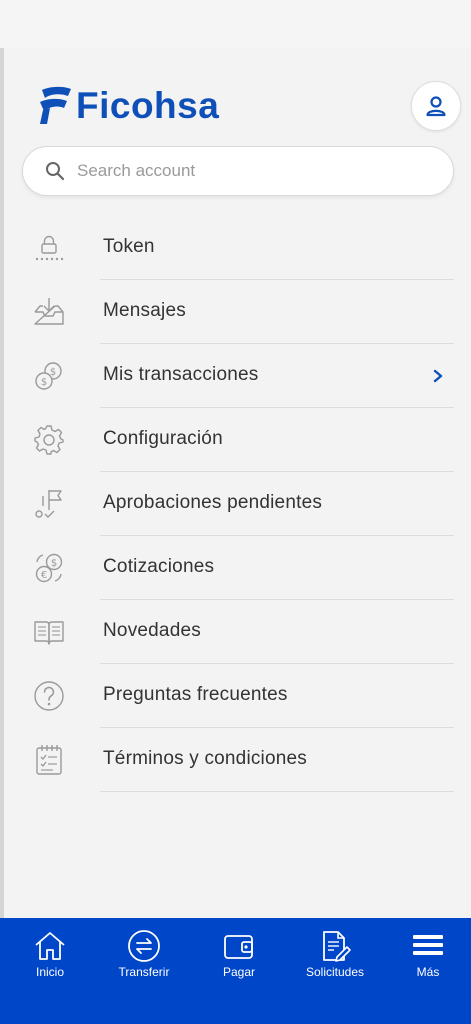  I want to click on home-icon, so click(50, 946).